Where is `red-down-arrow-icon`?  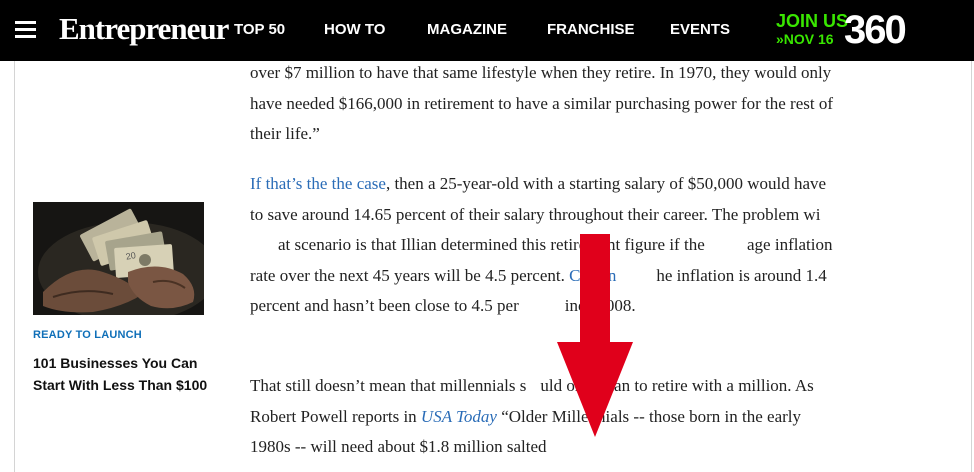
red-down-arrow-icon is located at coordinates (595, 335).